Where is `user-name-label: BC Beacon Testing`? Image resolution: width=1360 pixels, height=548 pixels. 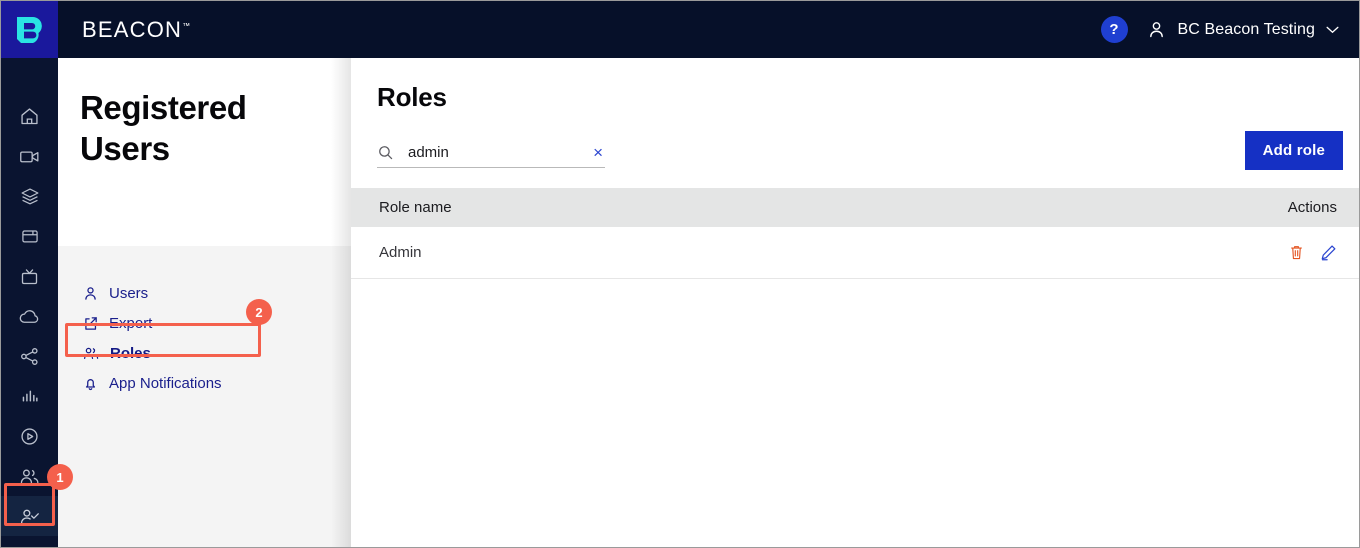 user-name-label: BC Beacon Testing is located at coordinates (1246, 29).